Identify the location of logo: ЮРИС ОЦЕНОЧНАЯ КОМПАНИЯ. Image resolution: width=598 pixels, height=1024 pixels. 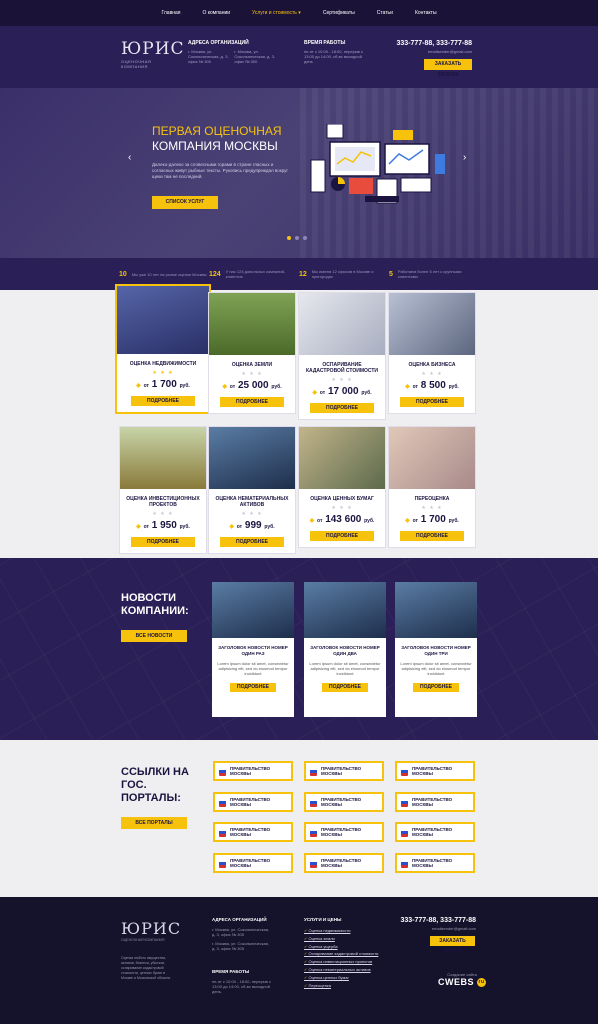
(153, 54).